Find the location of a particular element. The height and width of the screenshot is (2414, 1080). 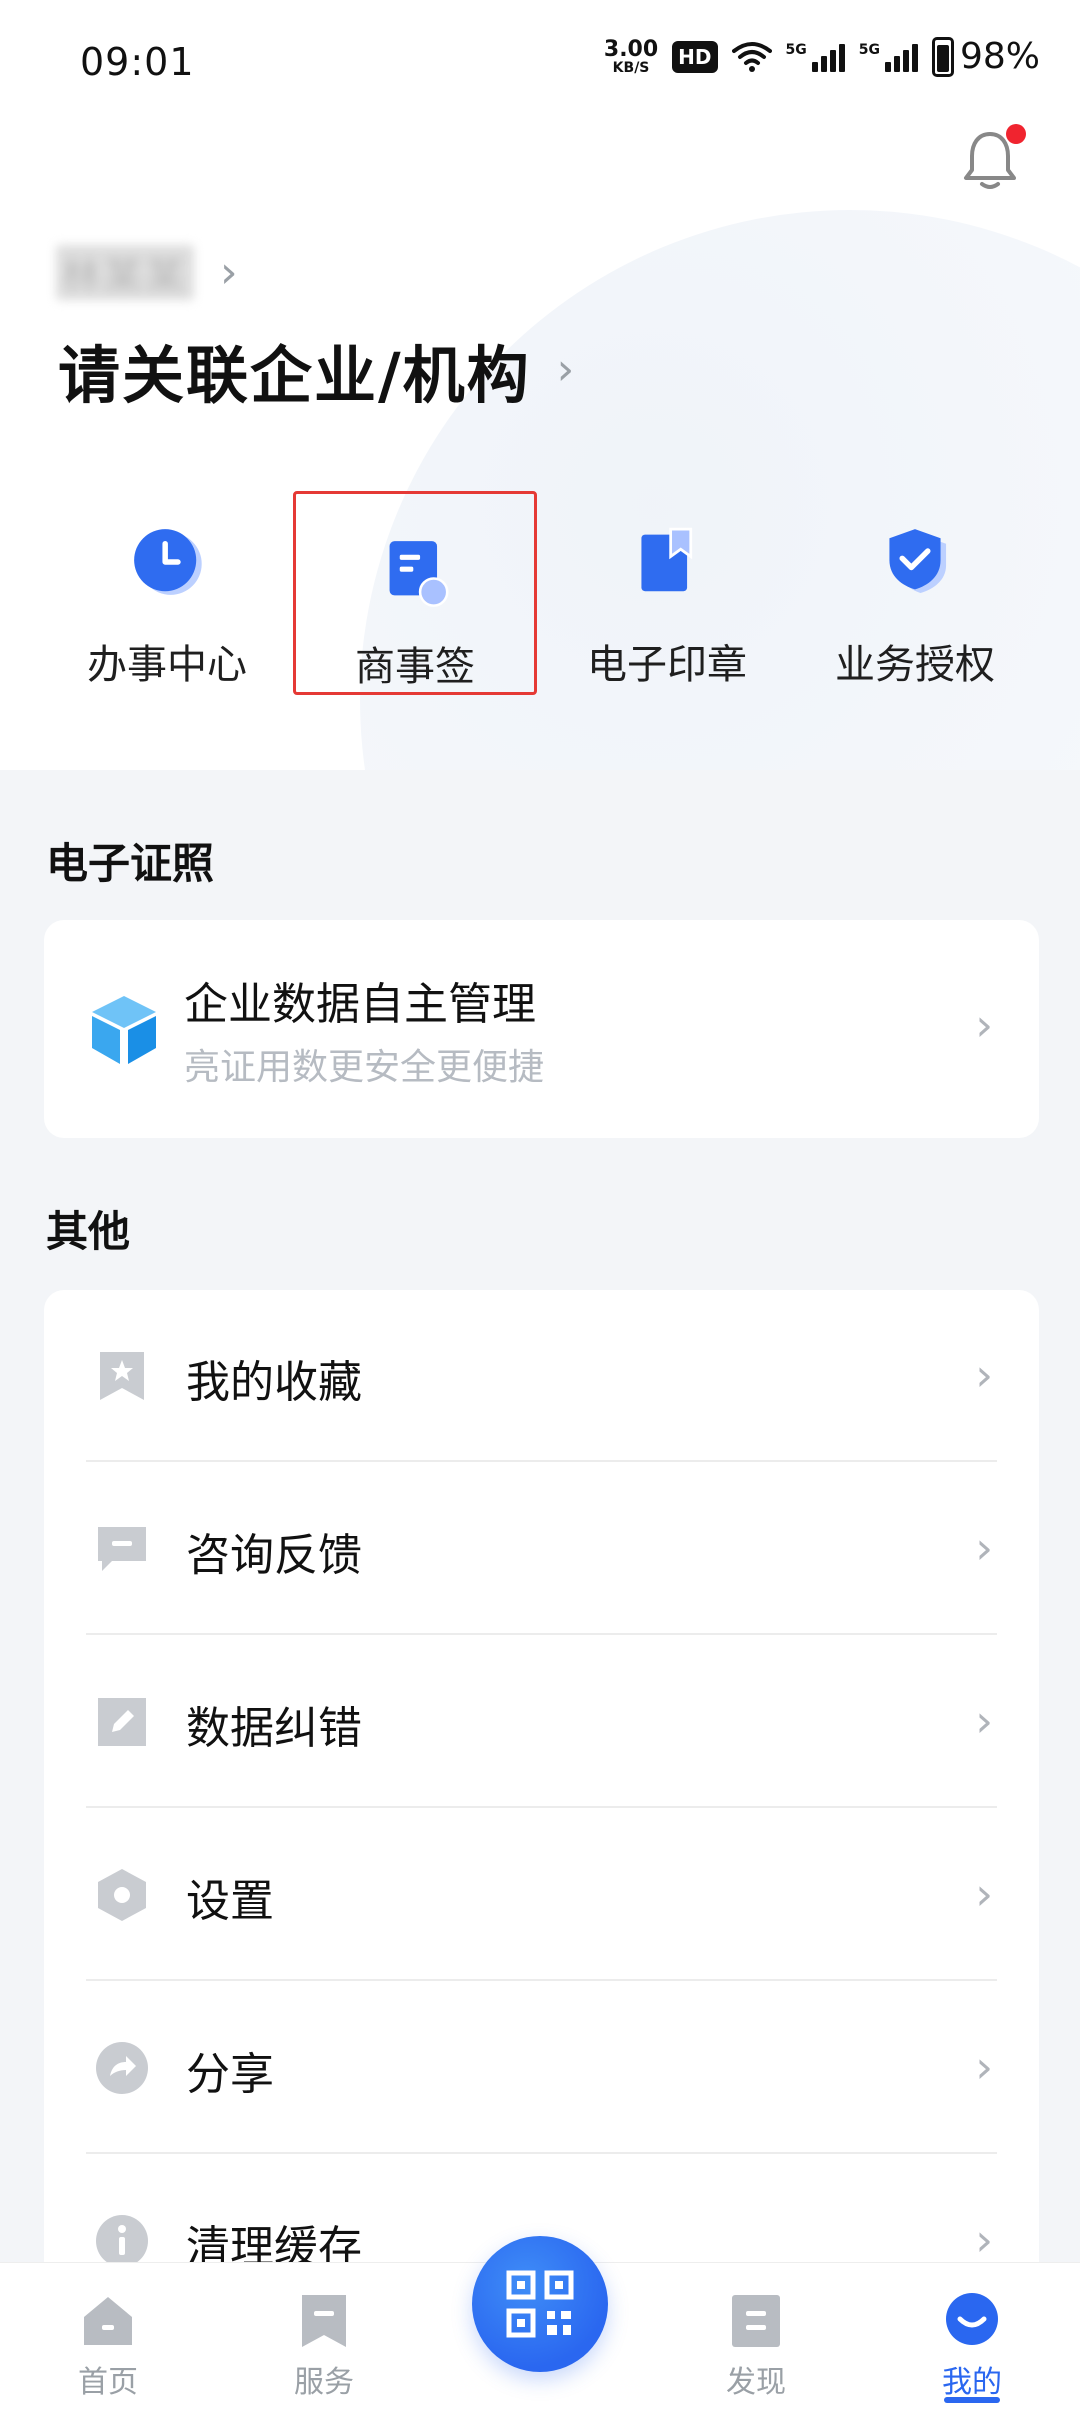

card-title: 企业数据自主管理 is located at coordinates (360, 1004).